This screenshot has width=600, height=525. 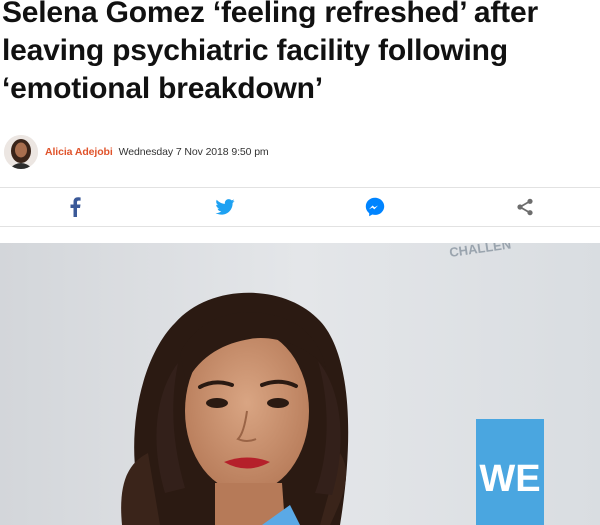 I want to click on facebook-share-button, so click(x=75, y=207).